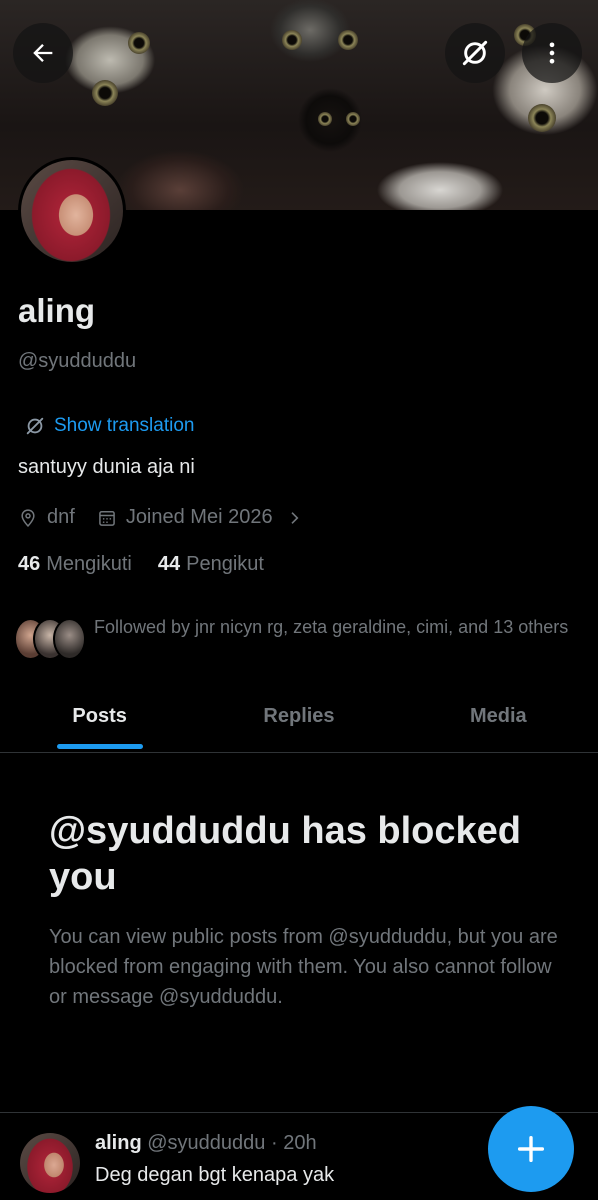 This screenshot has width=598, height=1200. What do you see at coordinates (77, 361) in the screenshot?
I see `profile-handle: @syudduddu` at bounding box center [77, 361].